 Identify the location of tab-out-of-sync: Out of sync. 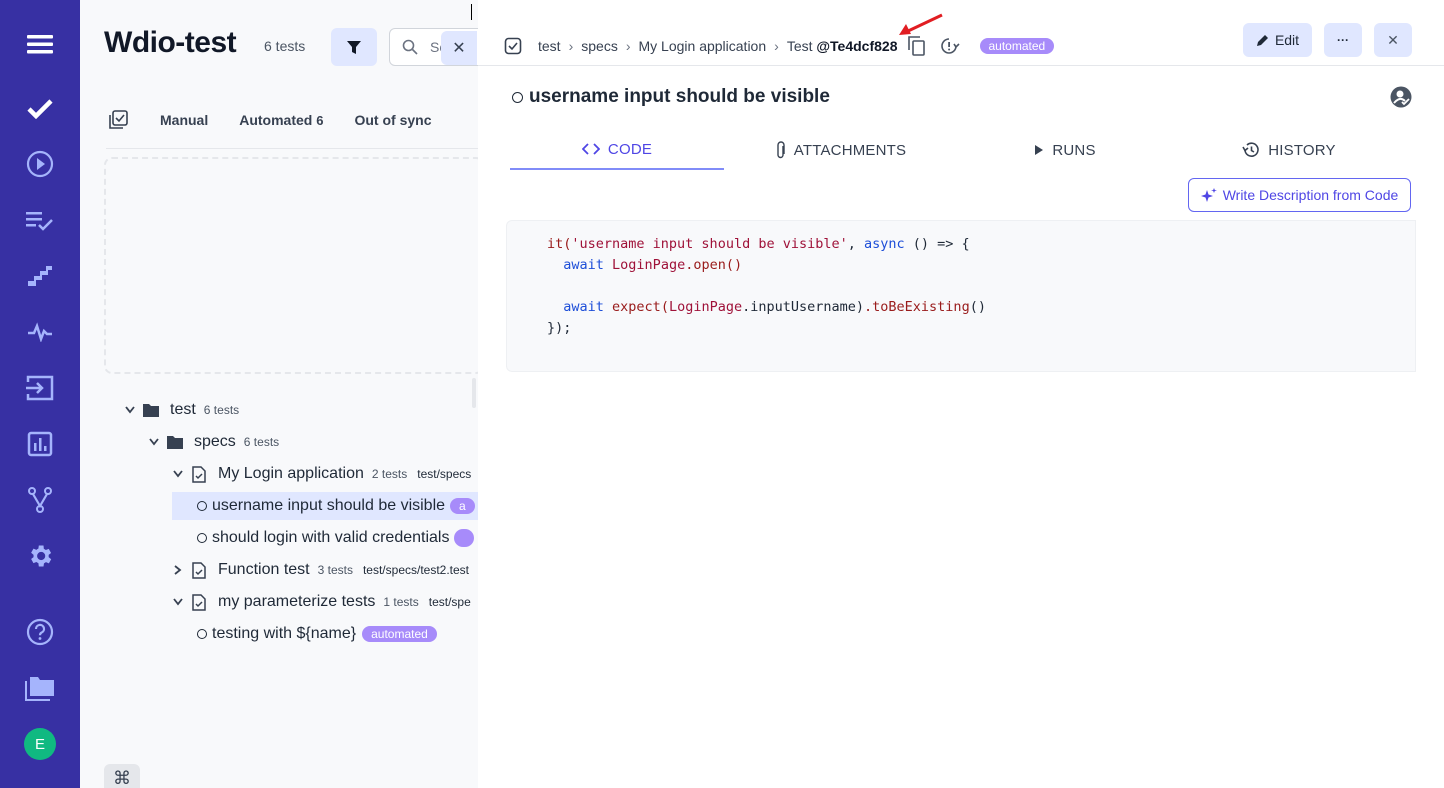
(392, 120).